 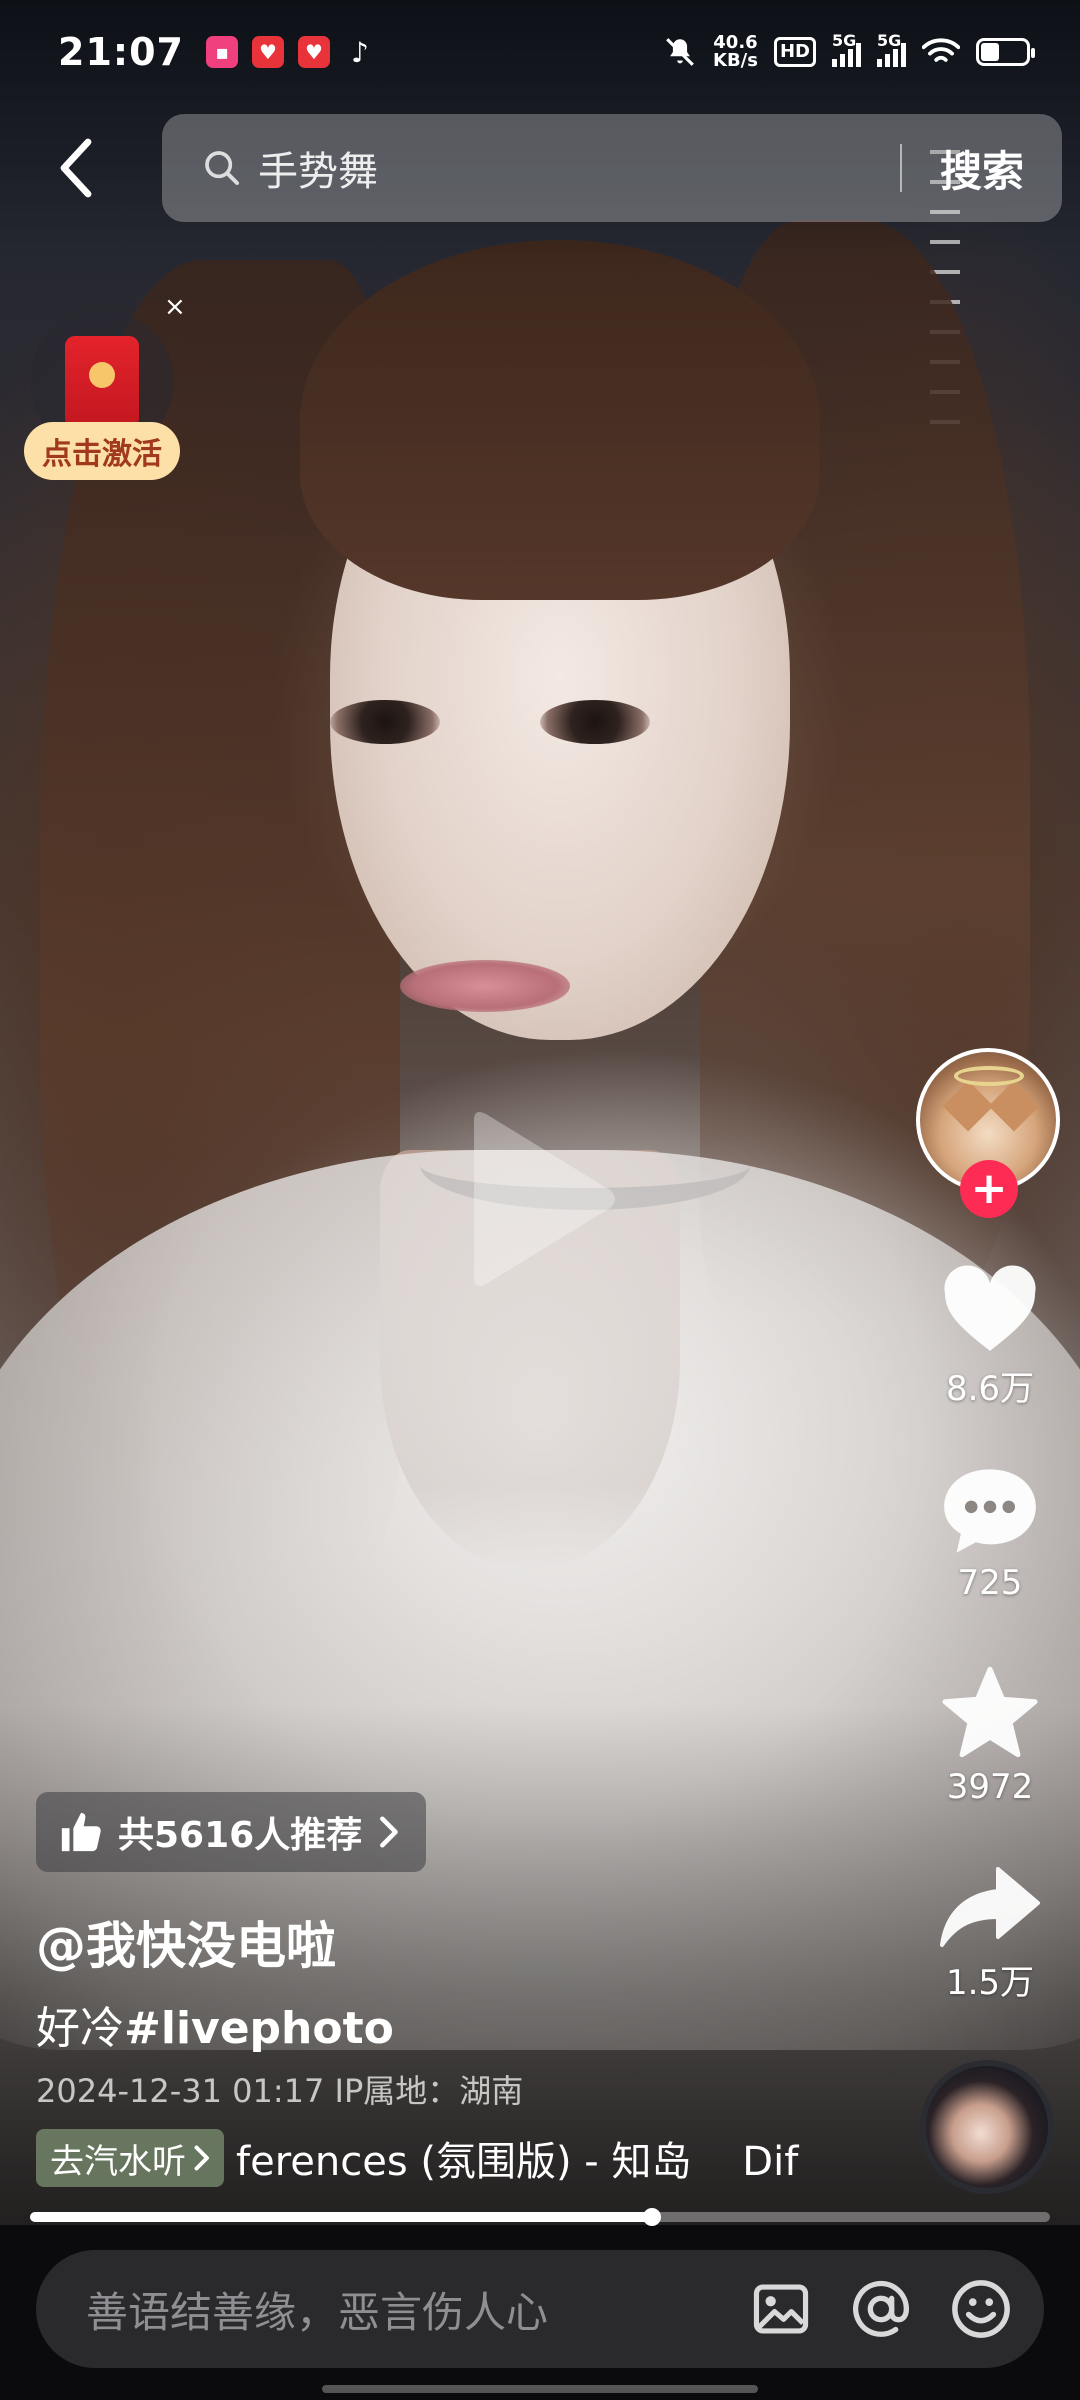 I want to click on play-icon, so click(x=544, y=1199).